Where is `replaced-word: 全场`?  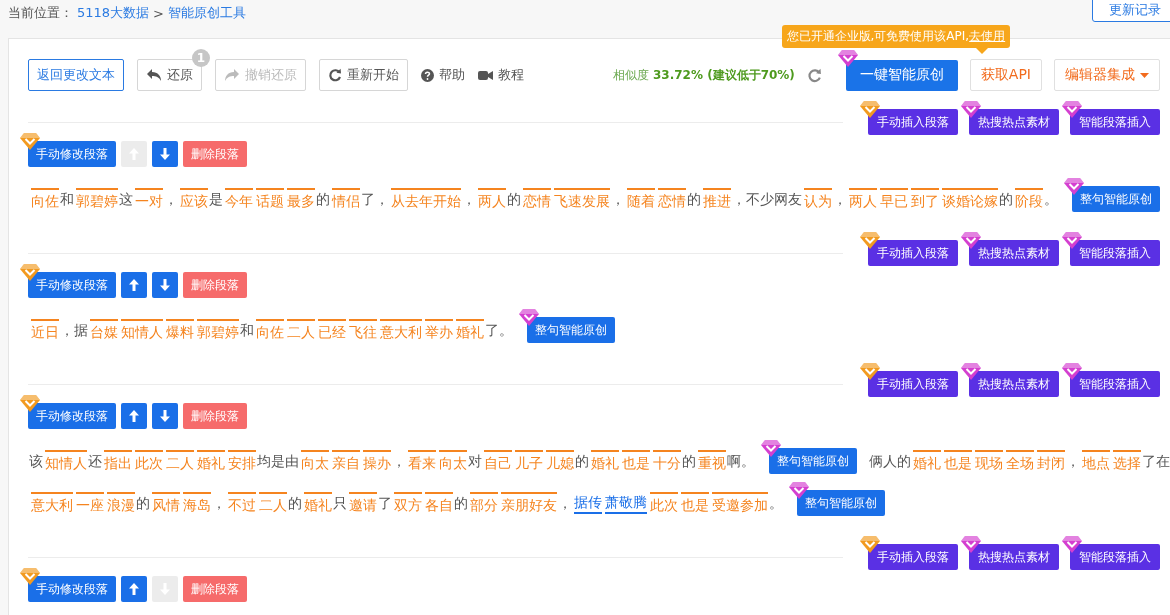
replaced-word: 全场 is located at coordinates (1019, 461).